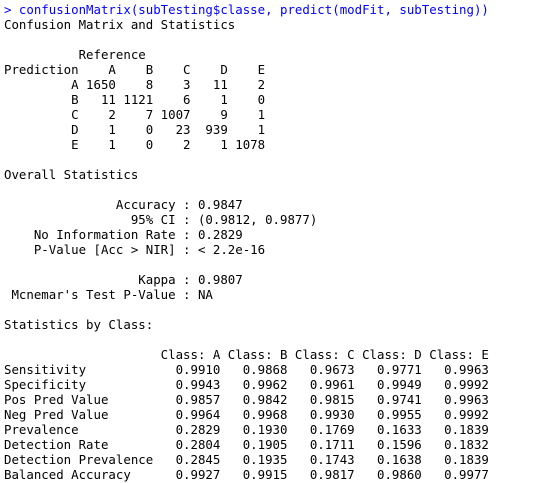 This screenshot has width=544, height=483. What do you see at coordinates (135, 114) in the screenshot?
I see `matrix-row: C 2 7 1007 9 1` at bounding box center [135, 114].